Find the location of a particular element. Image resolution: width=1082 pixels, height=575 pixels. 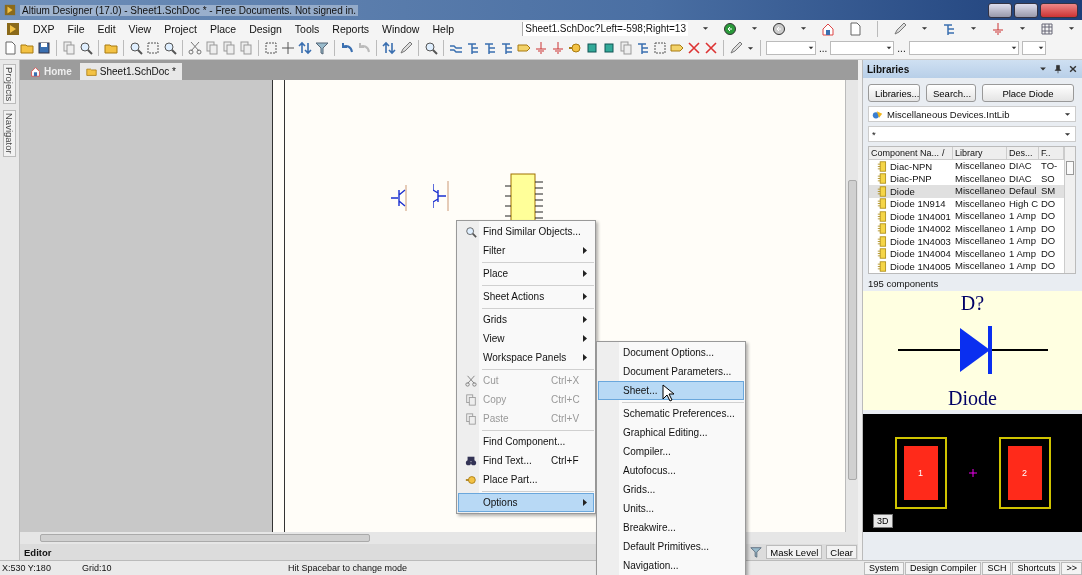

menu-item: Edit is located at coordinates (106, 28).